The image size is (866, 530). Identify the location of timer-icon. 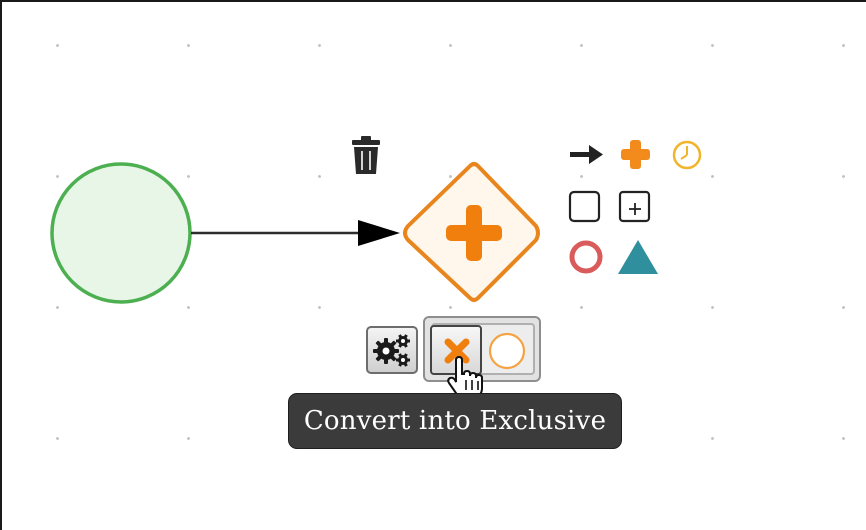
(687, 155).